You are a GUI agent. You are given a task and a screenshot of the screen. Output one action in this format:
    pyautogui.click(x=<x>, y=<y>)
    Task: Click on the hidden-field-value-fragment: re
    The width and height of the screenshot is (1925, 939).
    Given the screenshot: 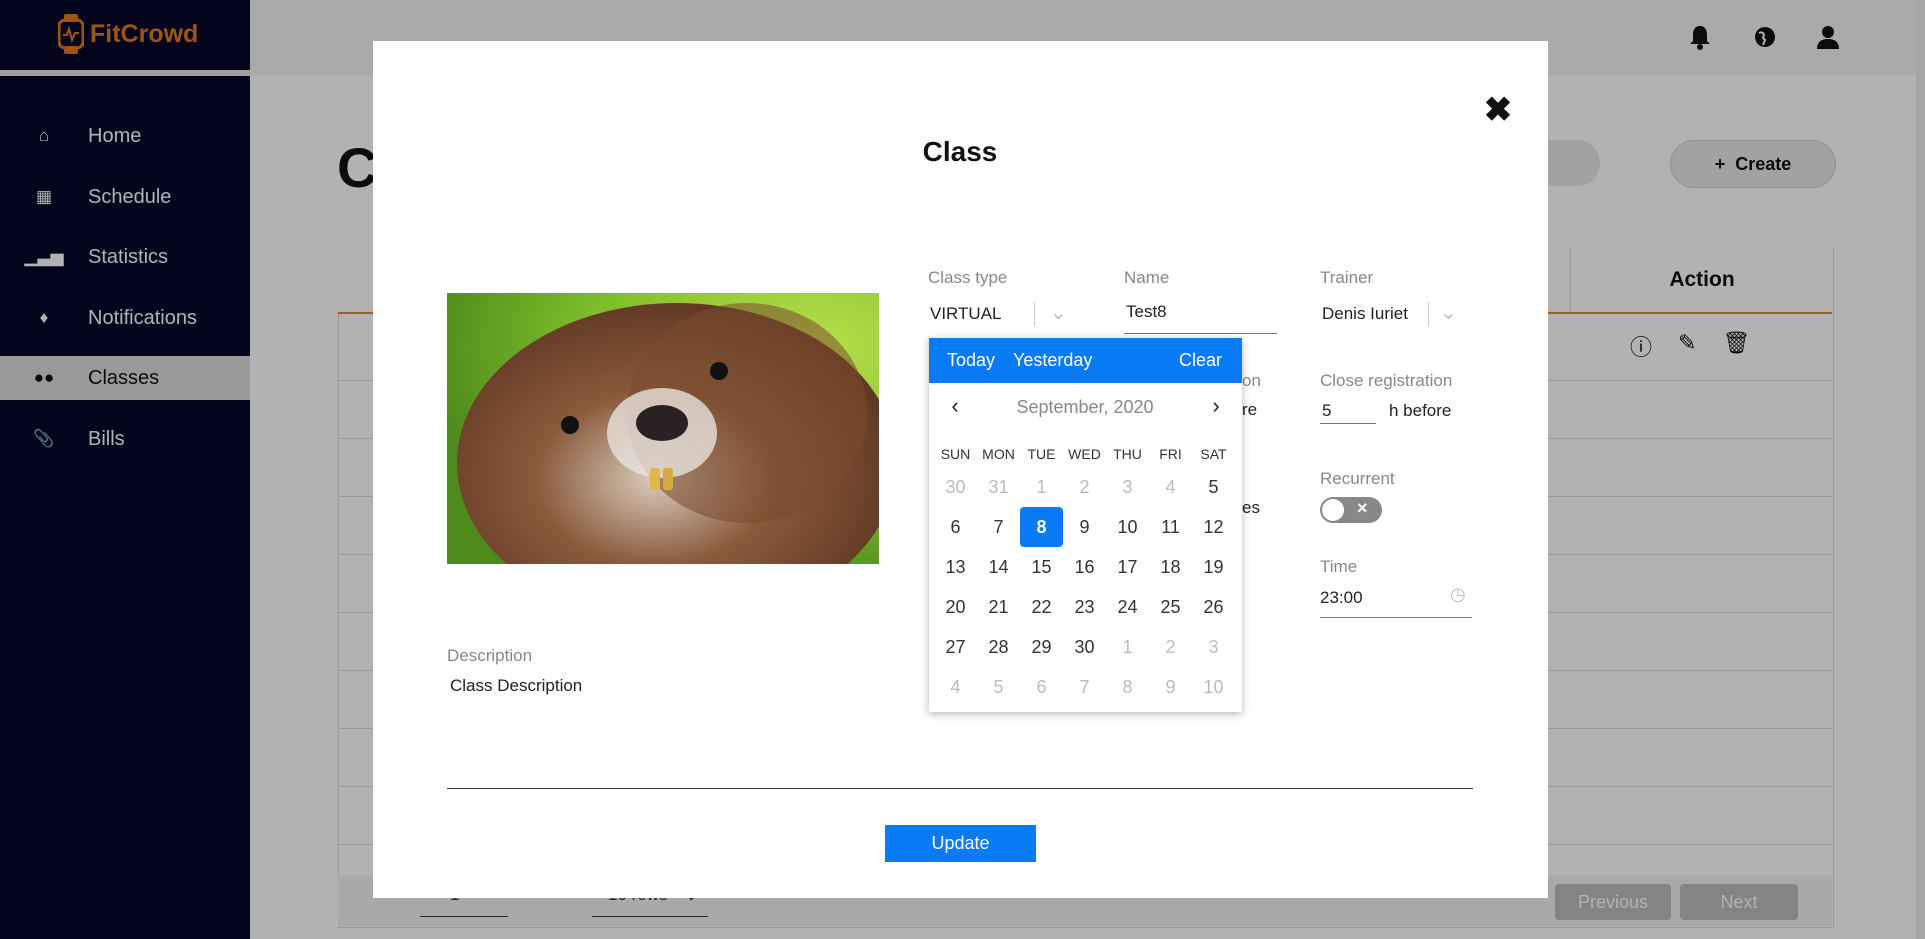 What is the action you would take?
    pyautogui.click(x=1250, y=409)
    